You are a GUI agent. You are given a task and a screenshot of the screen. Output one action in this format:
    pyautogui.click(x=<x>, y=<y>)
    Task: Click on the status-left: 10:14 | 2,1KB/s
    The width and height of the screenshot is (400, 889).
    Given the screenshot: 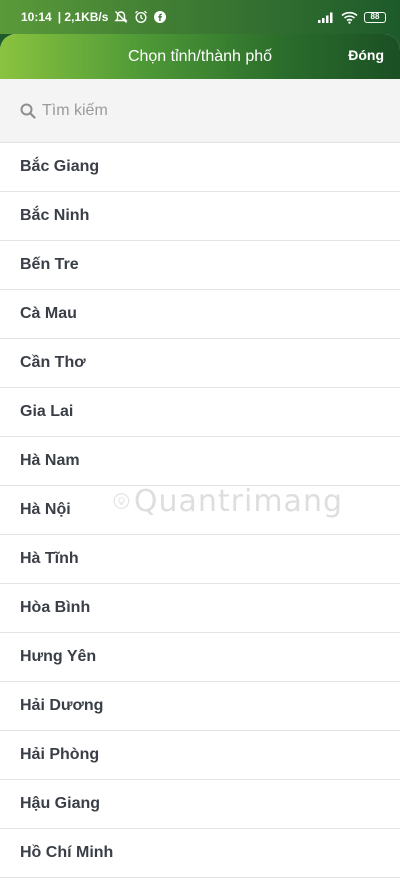 What is the action you would take?
    pyautogui.click(x=94, y=17)
    